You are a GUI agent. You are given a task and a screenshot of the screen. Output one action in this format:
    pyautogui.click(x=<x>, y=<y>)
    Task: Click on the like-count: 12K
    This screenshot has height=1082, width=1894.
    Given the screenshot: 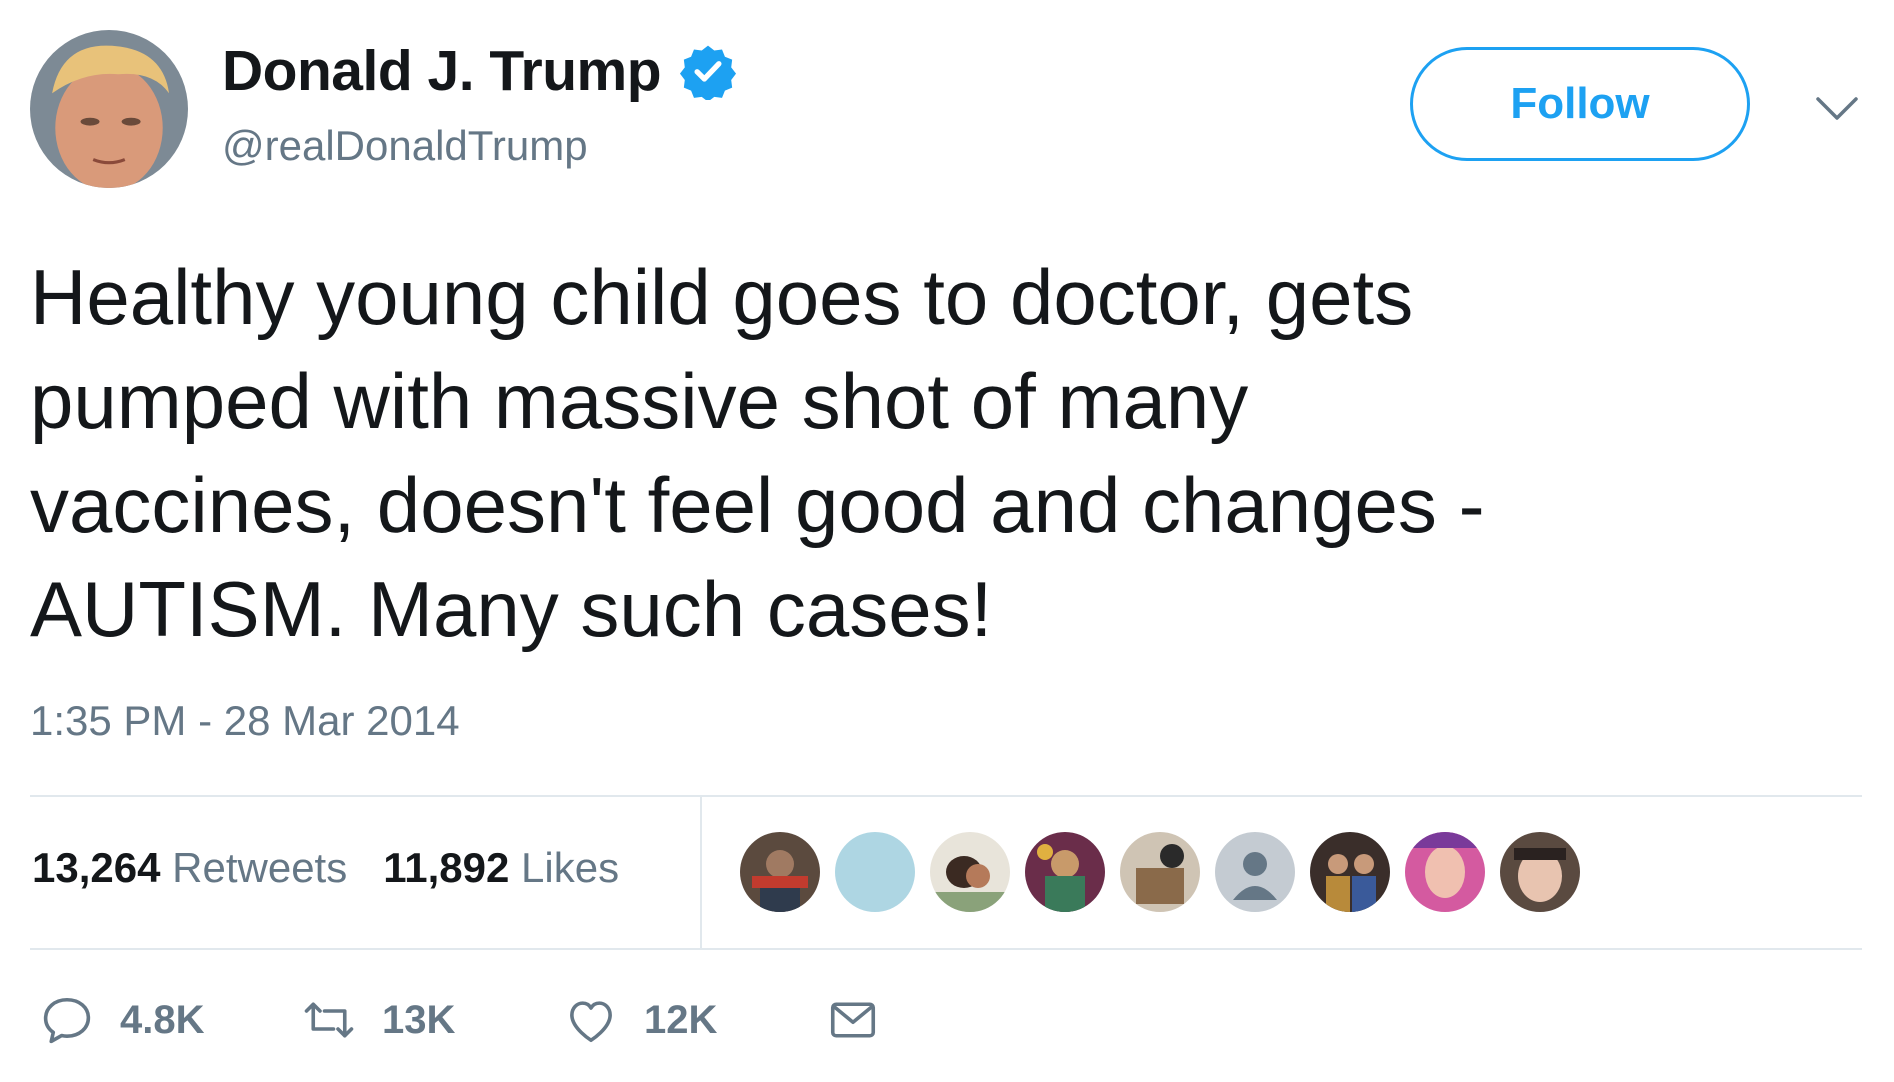 What is the action you would take?
    pyautogui.click(x=681, y=1019)
    